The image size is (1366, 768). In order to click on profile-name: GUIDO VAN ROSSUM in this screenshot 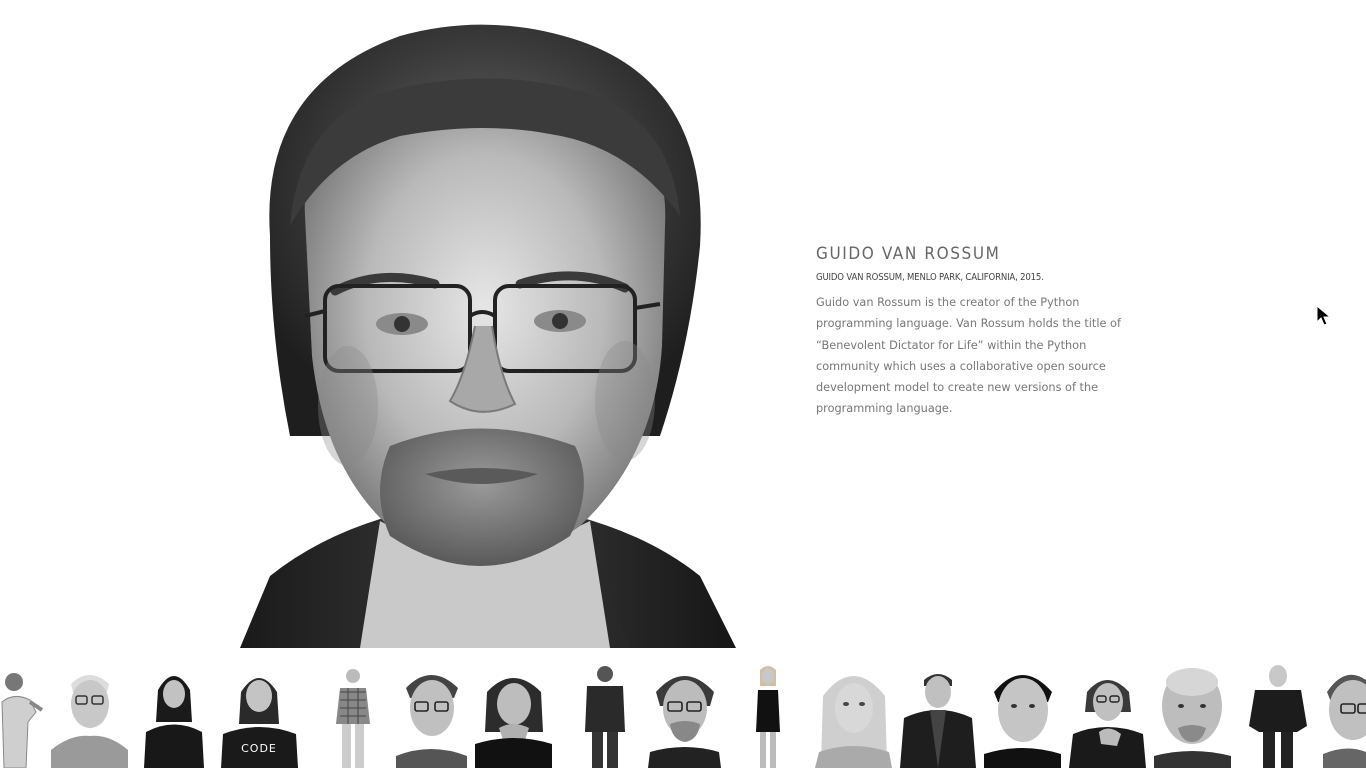, I will do `click(908, 254)`.